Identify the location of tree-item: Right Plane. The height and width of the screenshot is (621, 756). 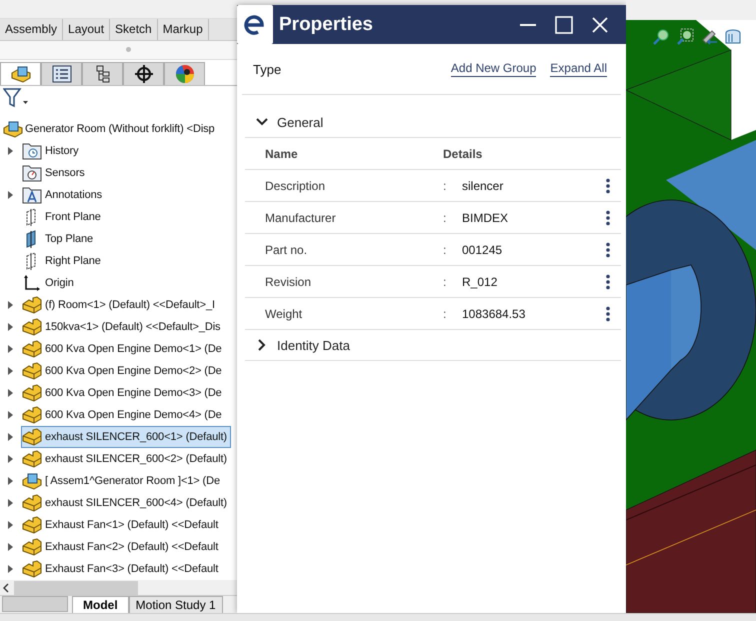
(63, 261).